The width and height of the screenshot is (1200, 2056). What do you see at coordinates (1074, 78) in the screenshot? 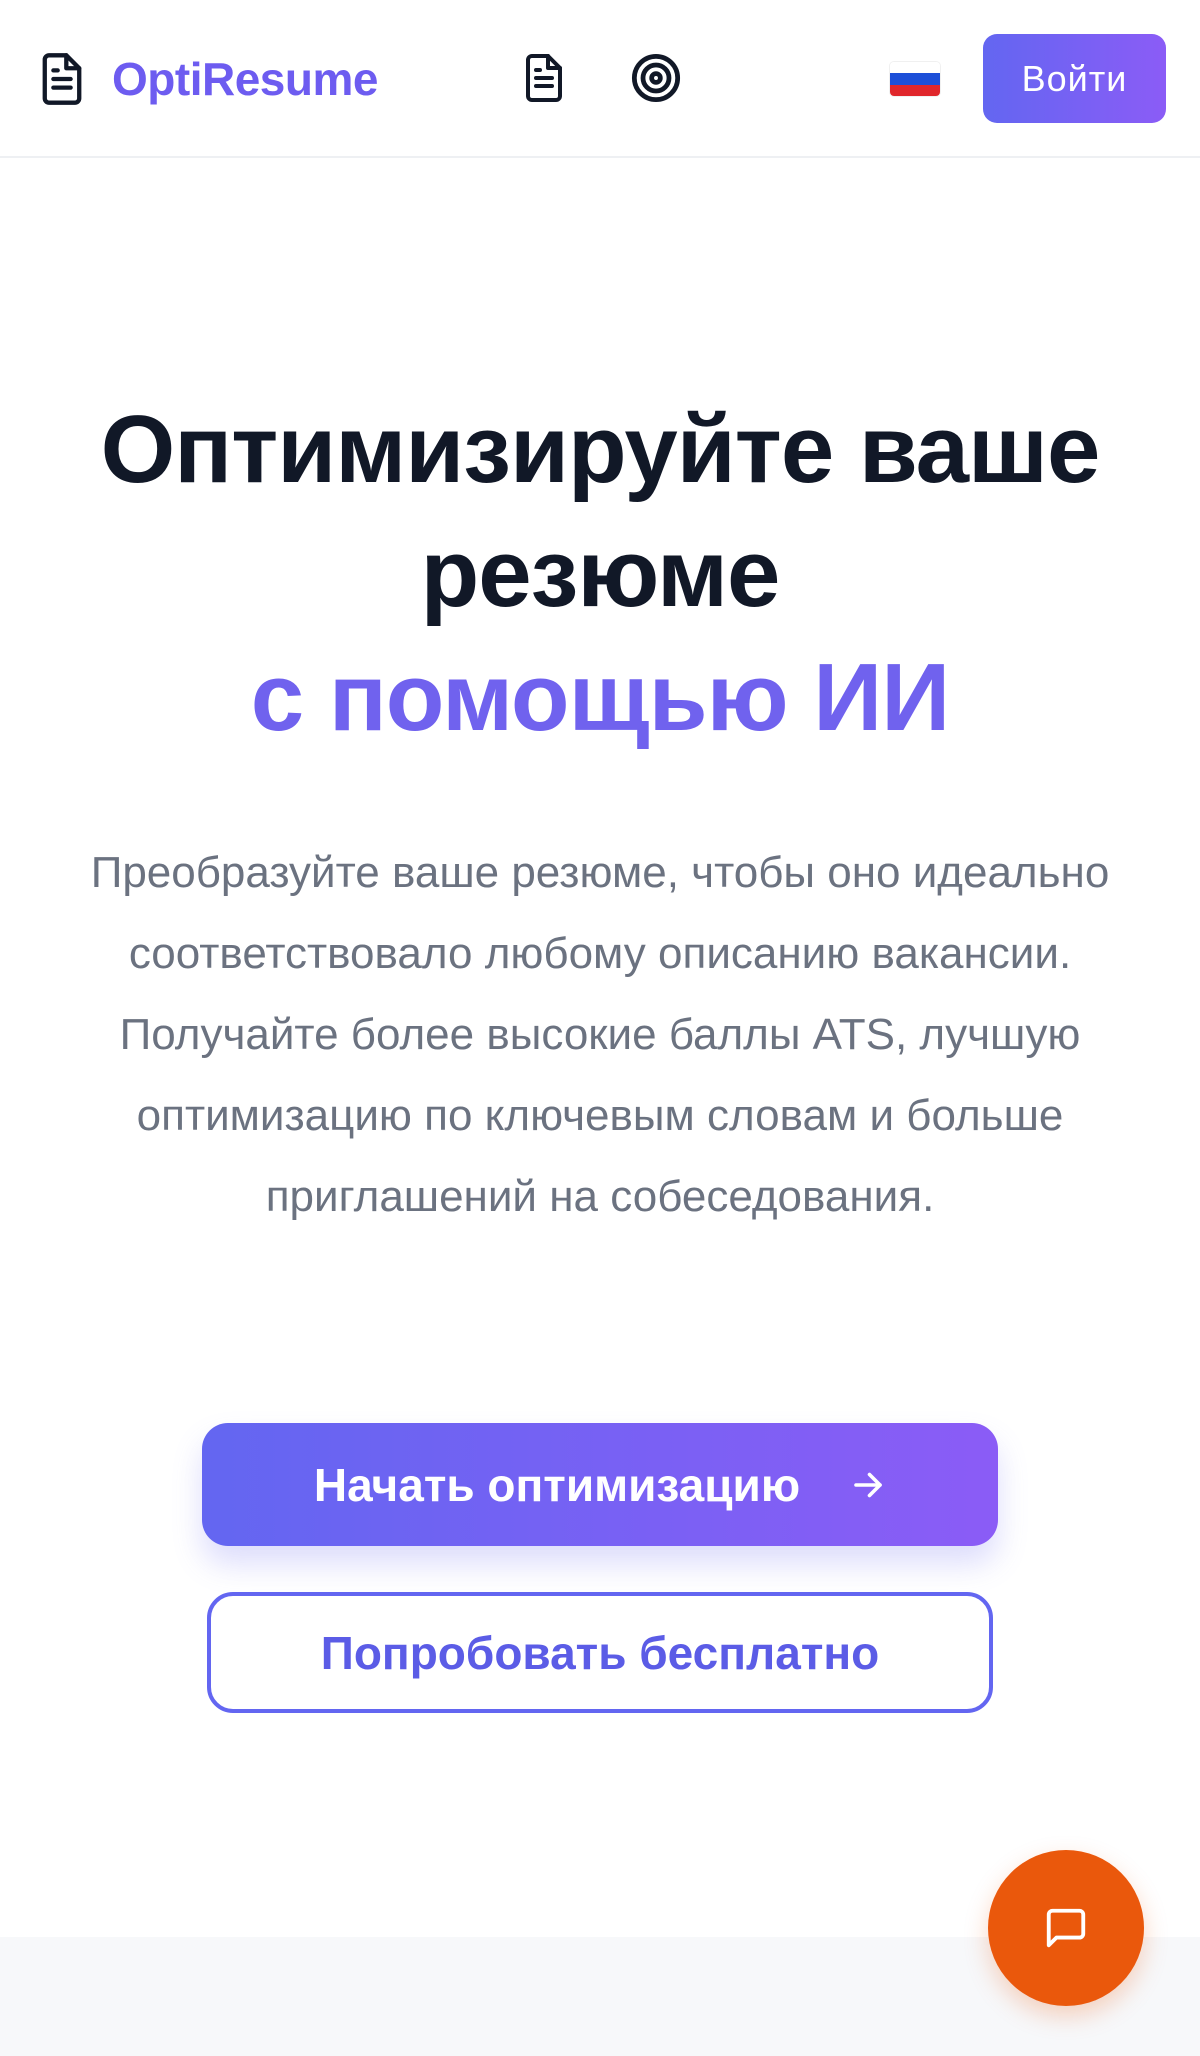
I see `login-button: Войти` at bounding box center [1074, 78].